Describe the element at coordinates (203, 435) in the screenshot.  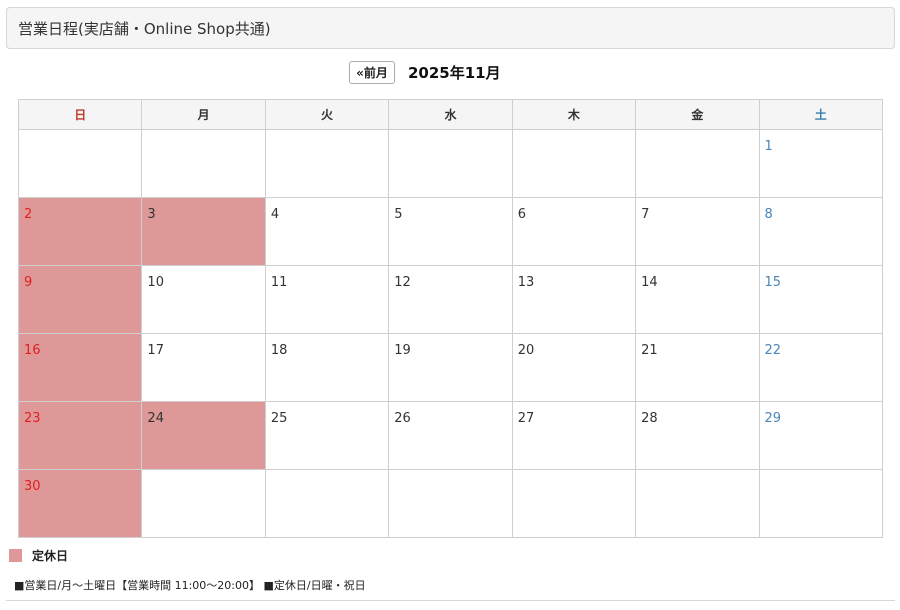
I see `calendar-day-cell: 24` at that location.